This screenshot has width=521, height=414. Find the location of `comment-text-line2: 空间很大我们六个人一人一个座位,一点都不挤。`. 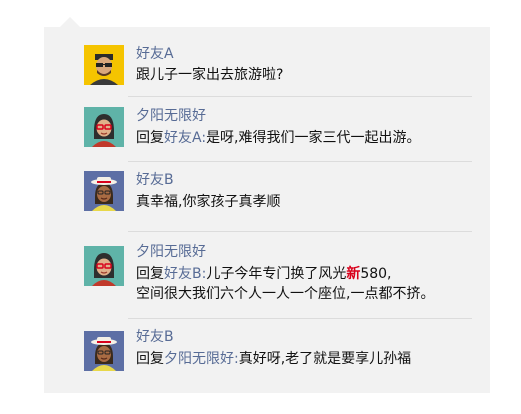

comment-text-line2: 空间很大我们六个人一人一个座位,一点都不挤。 is located at coordinates (285, 294).